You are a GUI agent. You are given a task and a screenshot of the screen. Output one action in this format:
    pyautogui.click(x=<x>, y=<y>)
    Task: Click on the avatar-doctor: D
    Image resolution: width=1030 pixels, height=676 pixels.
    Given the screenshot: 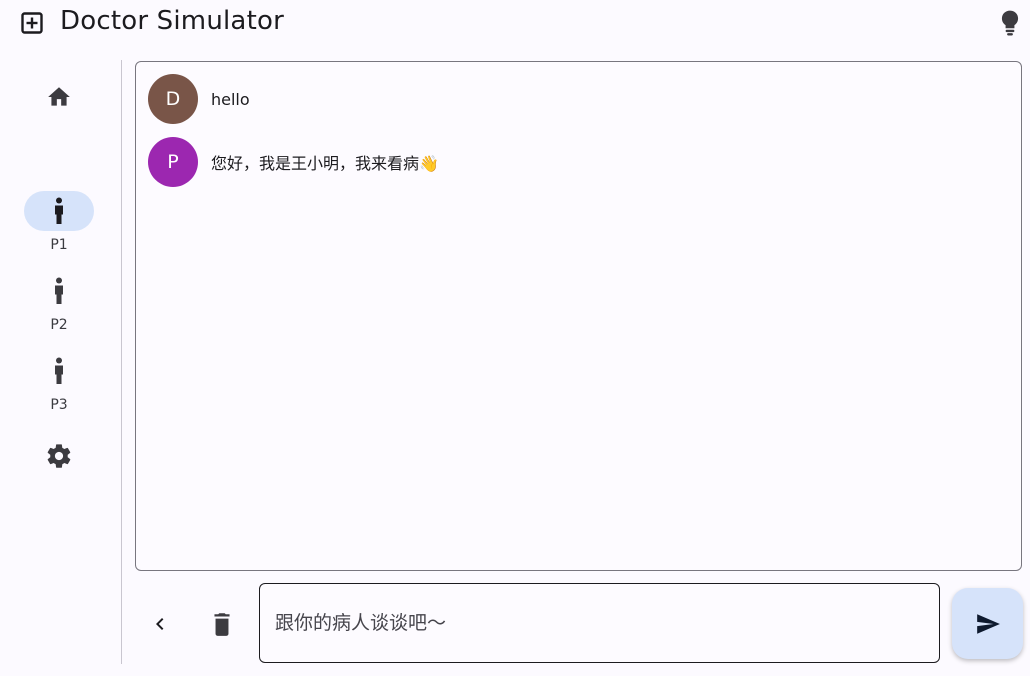 What is the action you would take?
    pyautogui.click(x=173, y=99)
    